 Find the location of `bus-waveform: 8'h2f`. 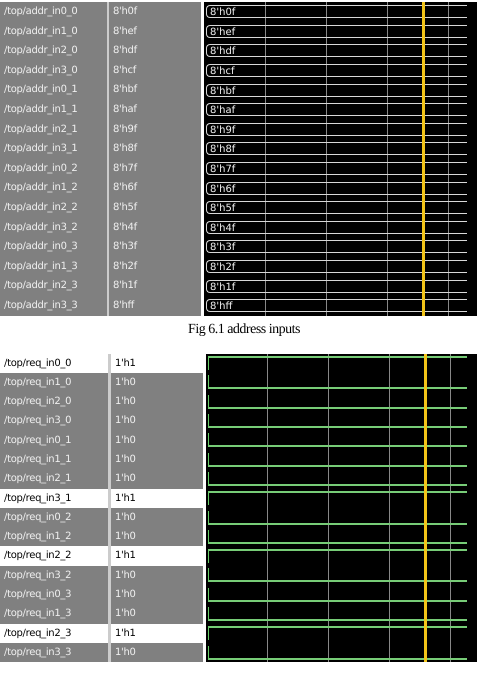

bus-waveform: 8'h2f is located at coordinates (336, 267).